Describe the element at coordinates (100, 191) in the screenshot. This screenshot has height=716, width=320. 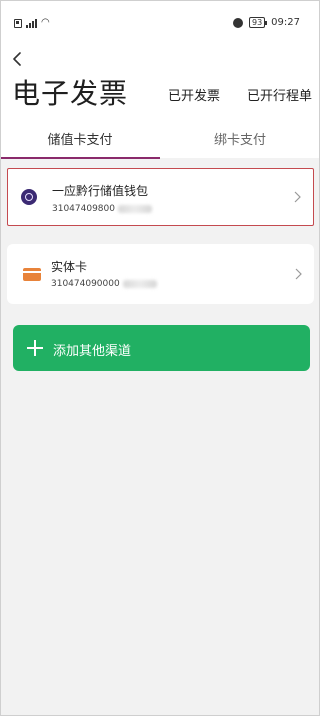
I see `wallet-card-title: 一应黔行储值钱包` at that location.